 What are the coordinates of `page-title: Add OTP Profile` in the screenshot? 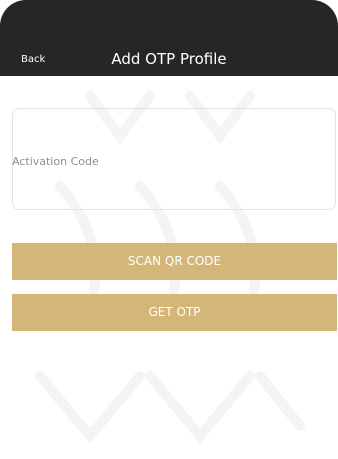 It's located at (169, 59).